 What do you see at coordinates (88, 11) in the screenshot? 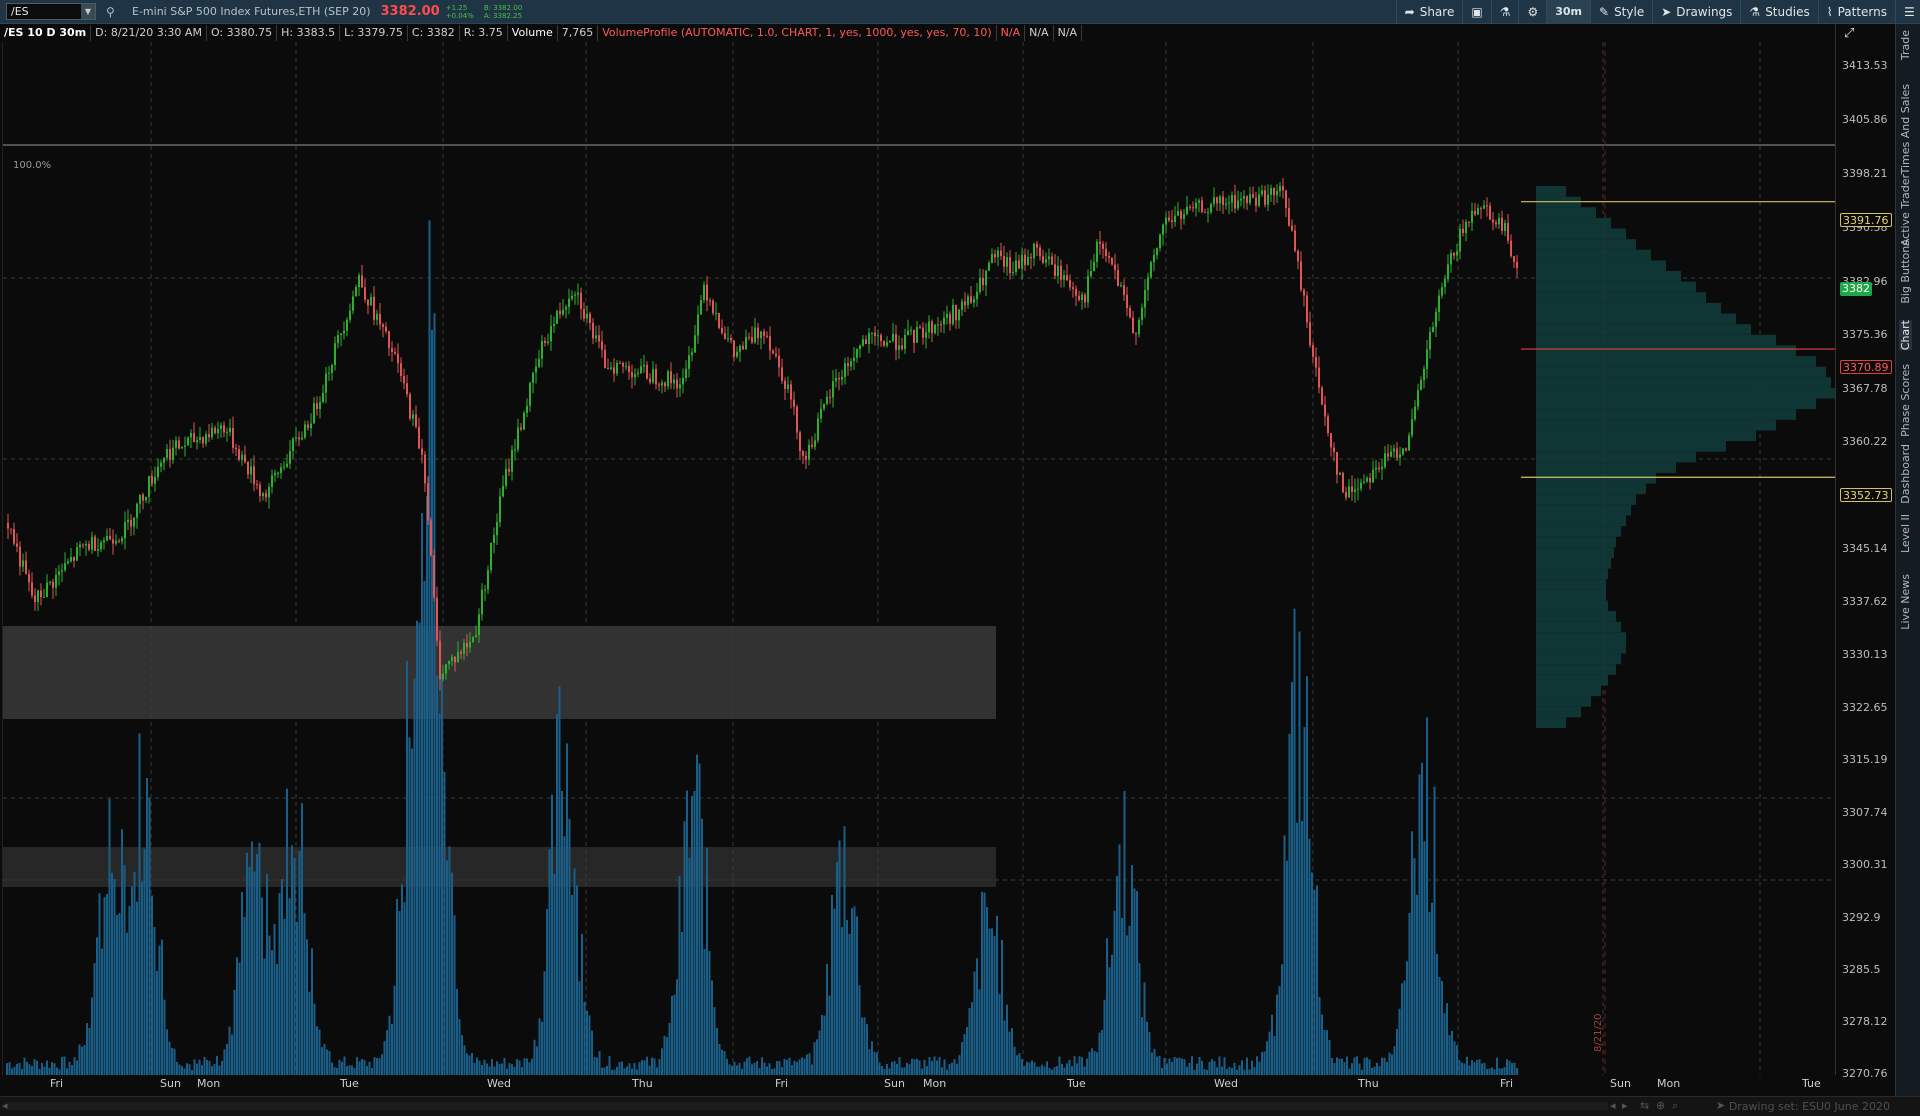
I see `chevron-down-icon: ▼` at bounding box center [88, 11].